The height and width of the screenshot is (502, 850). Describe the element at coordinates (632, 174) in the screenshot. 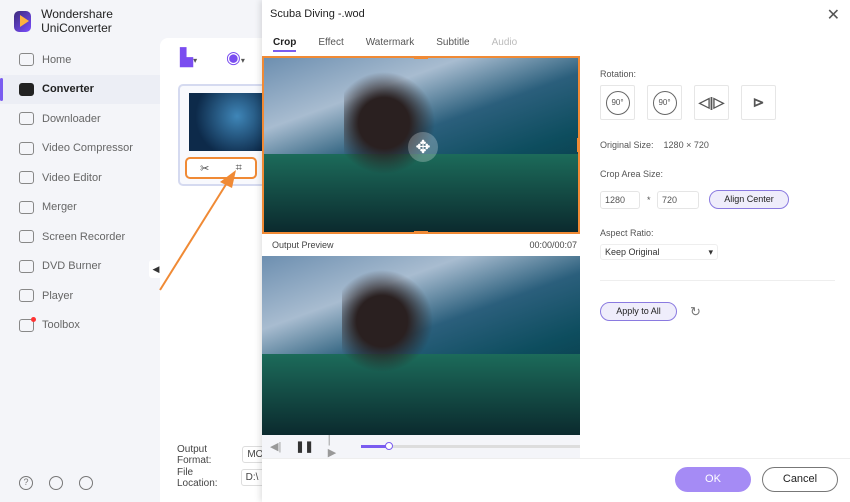

I see `crop-area-label: Crop Area Size:` at that location.